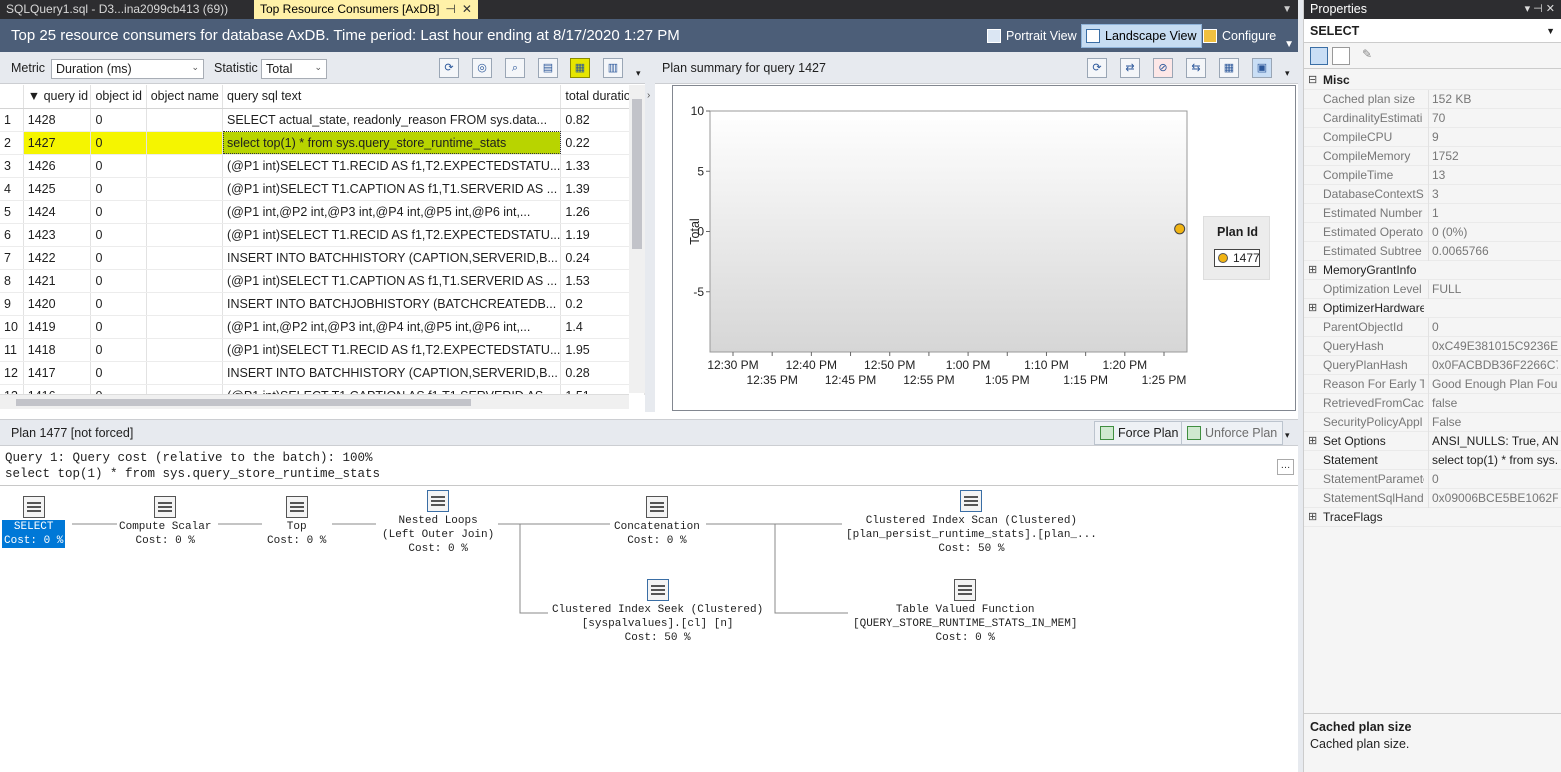 Image resolution: width=1561 pixels, height=772 pixels. Describe the element at coordinates (12, 373) in the screenshot. I see `row-number: 12` at that location.